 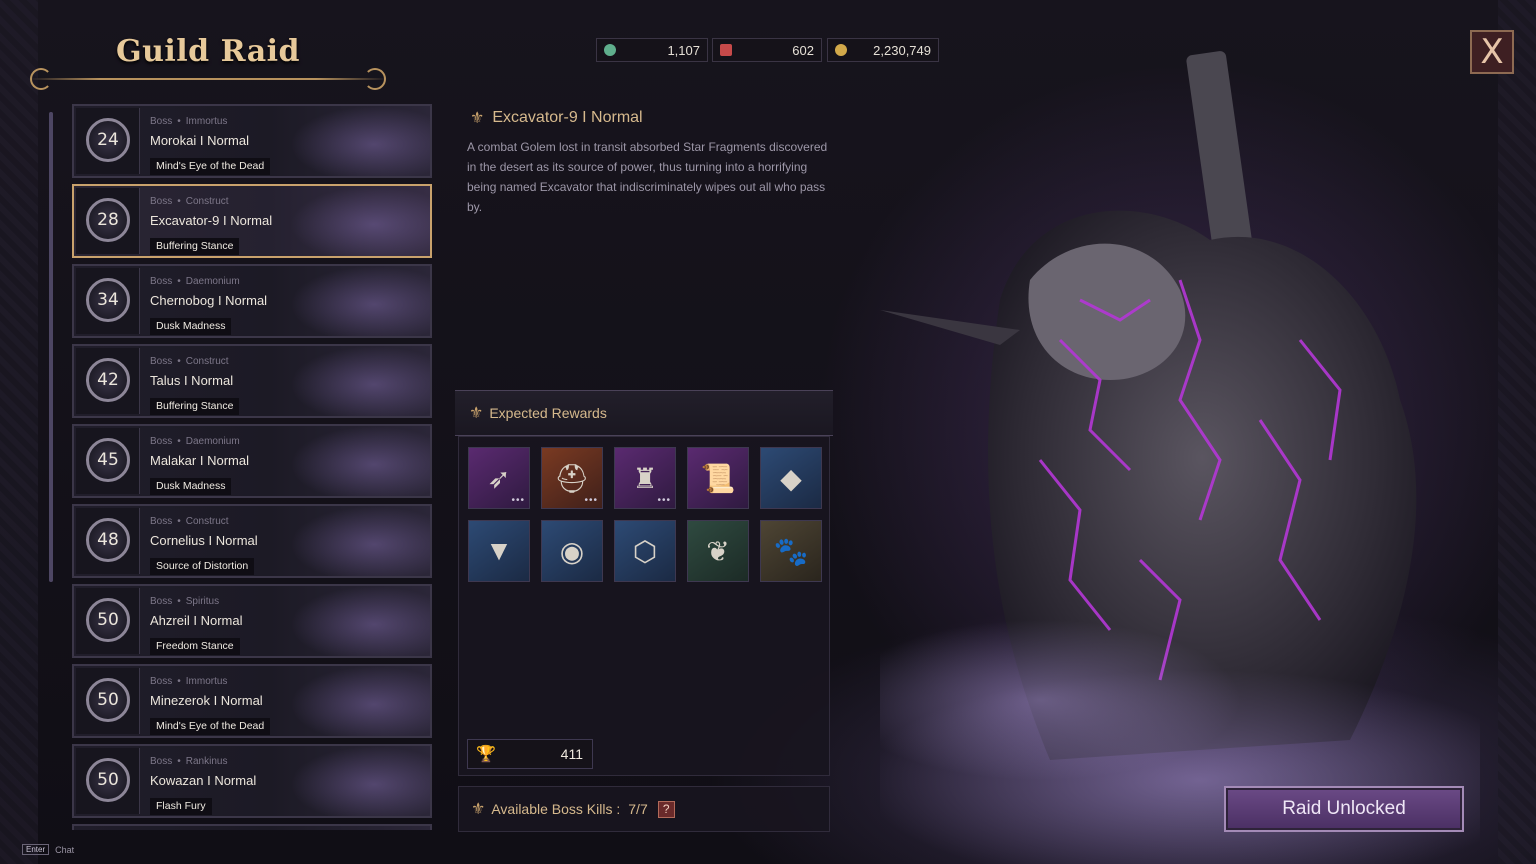 I want to click on armor-icon: ♜, so click(x=645, y=478).